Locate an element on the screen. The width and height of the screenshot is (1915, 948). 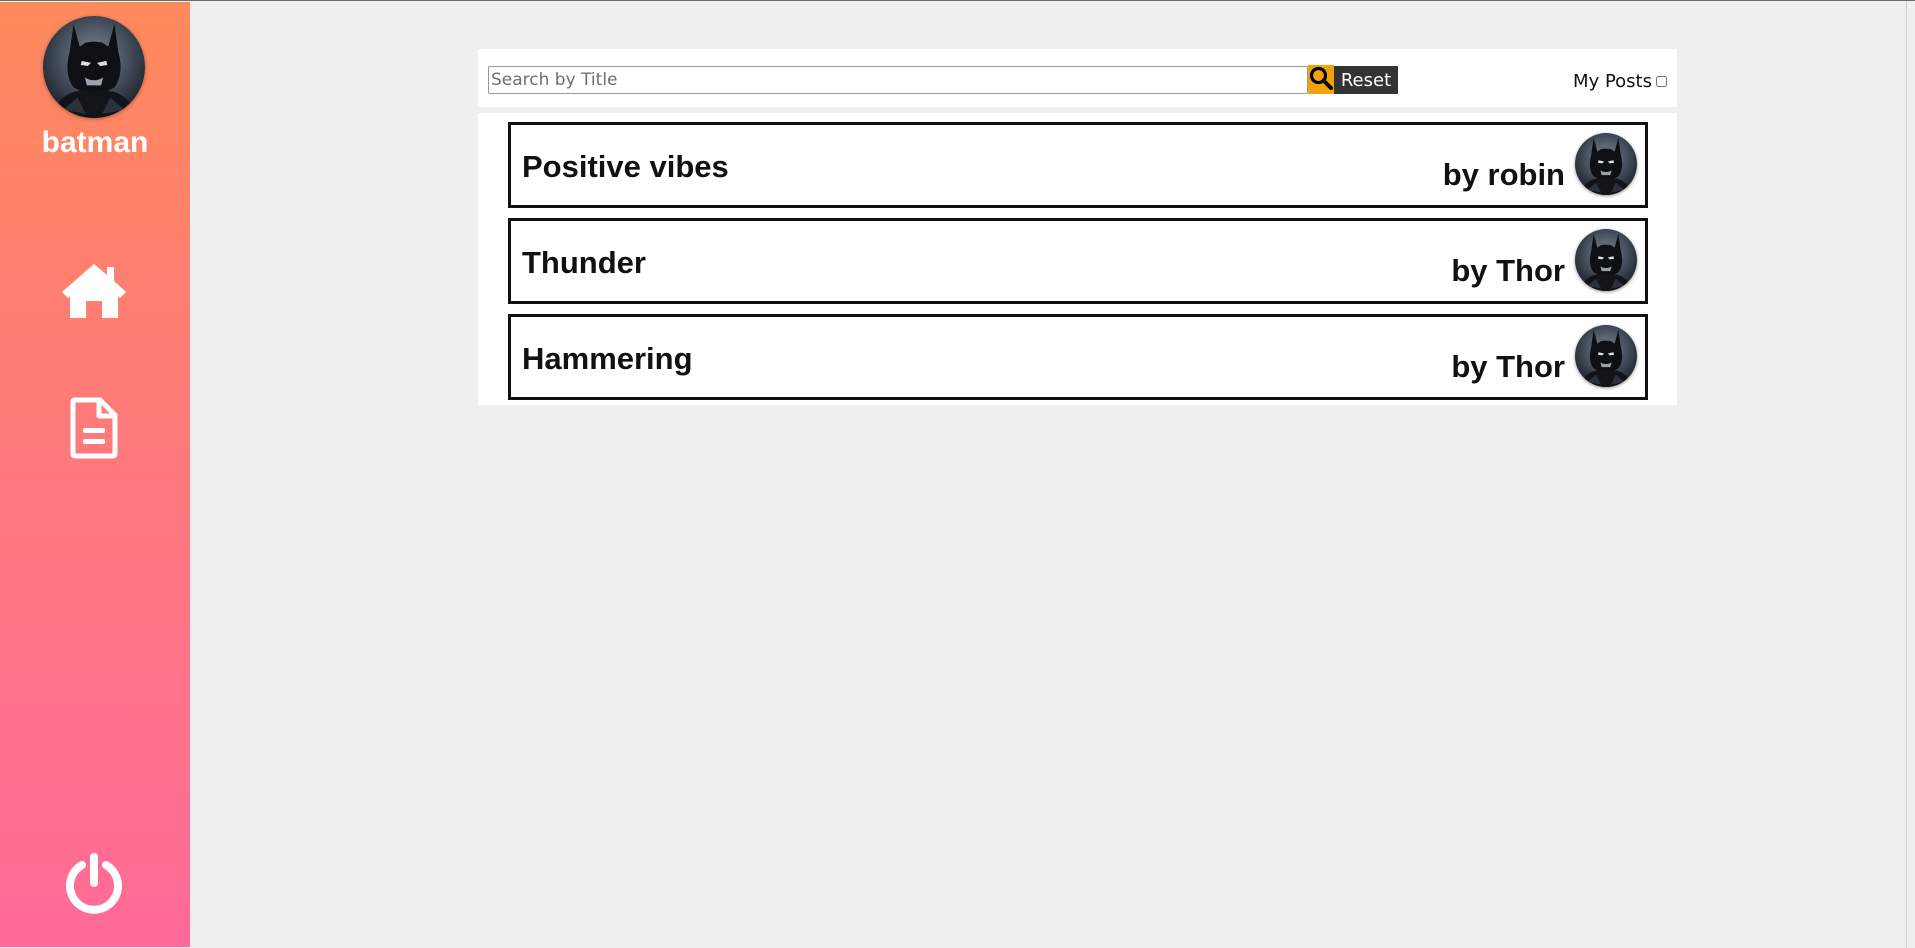
my-posts-checkbox is located at coordinates (1661, 81).